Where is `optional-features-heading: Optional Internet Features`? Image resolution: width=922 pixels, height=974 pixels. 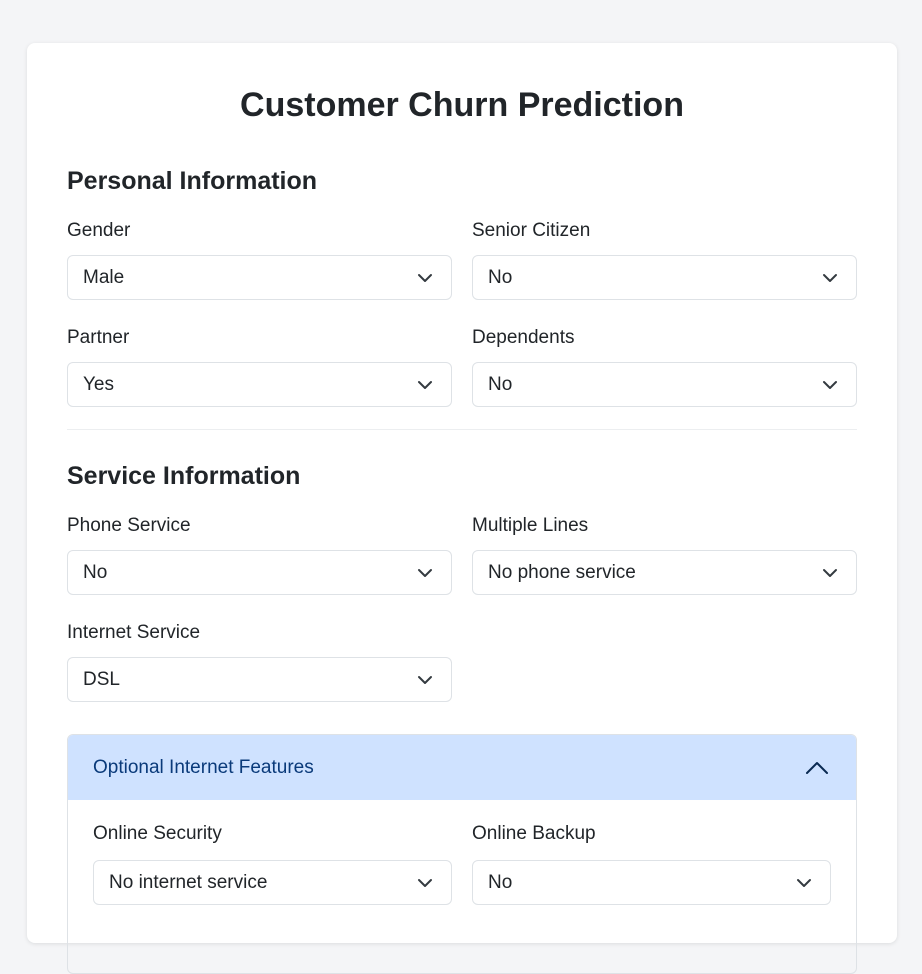 optional-features-heading: Optional Internet Features is located at coordinates (203, 767).